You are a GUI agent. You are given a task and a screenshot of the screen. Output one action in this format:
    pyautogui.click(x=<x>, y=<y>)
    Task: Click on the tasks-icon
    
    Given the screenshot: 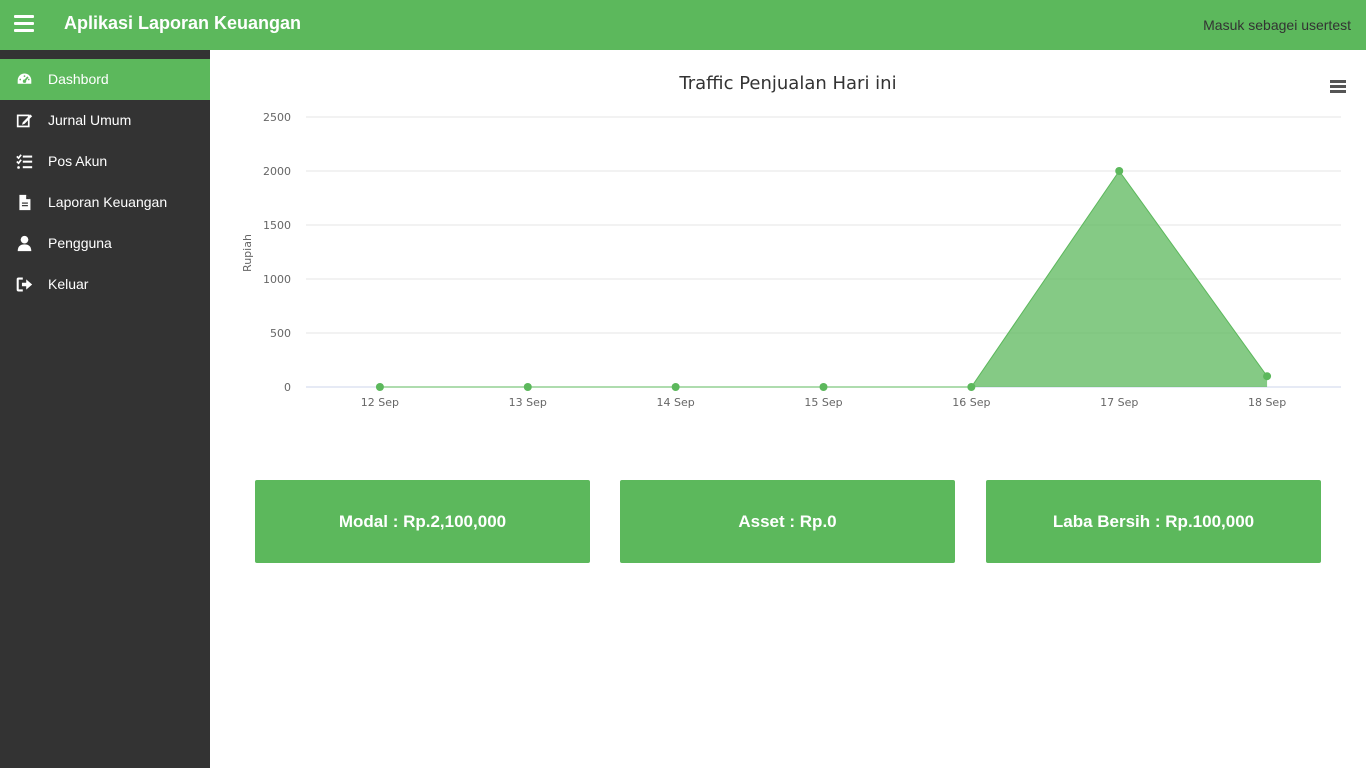 What is the action you would take?
    pyautogui.click(x=24, y=161)
    